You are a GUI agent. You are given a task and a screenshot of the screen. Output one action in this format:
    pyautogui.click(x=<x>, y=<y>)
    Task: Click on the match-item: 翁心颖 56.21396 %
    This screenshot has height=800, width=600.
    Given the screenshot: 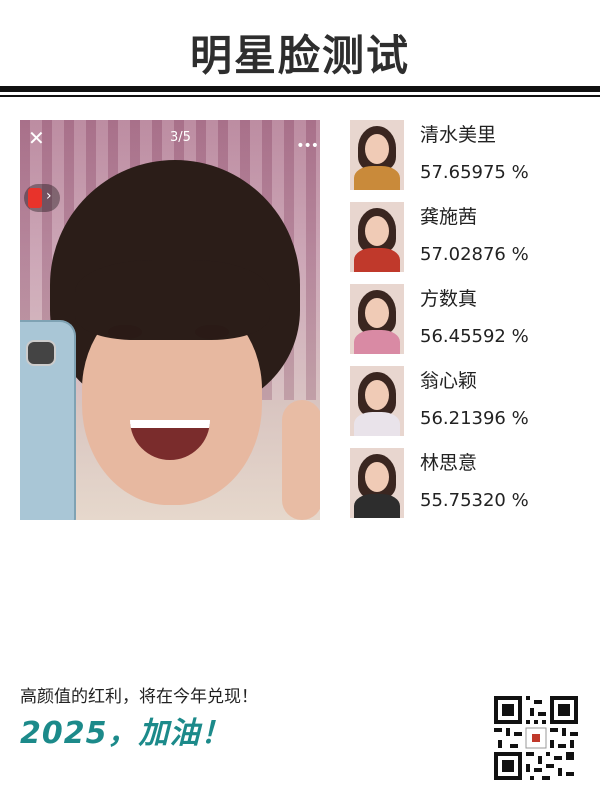 What is the action you would take?
    pyautogui.click(x=470, y=407)
    